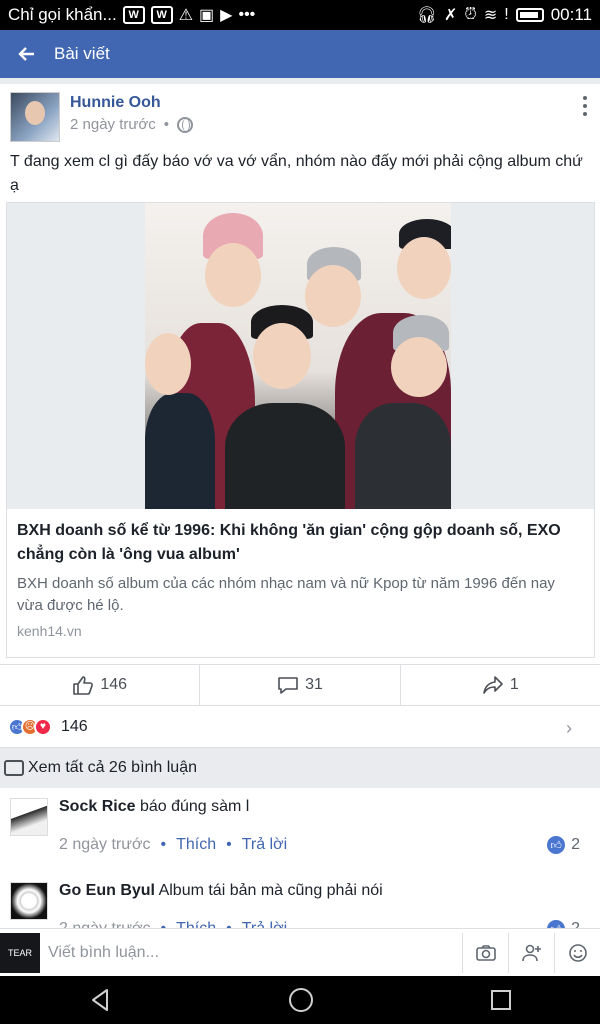  I want to click on smiley-icon, so click(577, 952).